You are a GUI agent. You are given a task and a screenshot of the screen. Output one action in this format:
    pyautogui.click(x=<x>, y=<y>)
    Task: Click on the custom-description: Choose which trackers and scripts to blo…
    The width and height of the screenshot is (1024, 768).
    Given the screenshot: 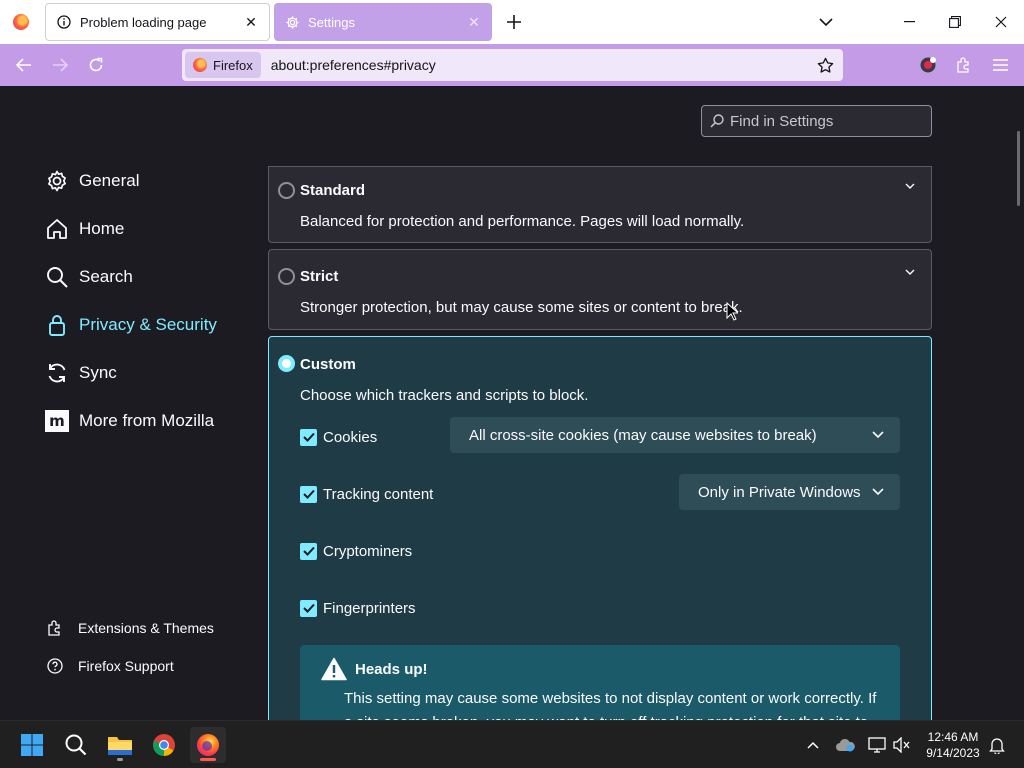 What is the action you would take?
    pyautogui.click(x=444, y=395)
    